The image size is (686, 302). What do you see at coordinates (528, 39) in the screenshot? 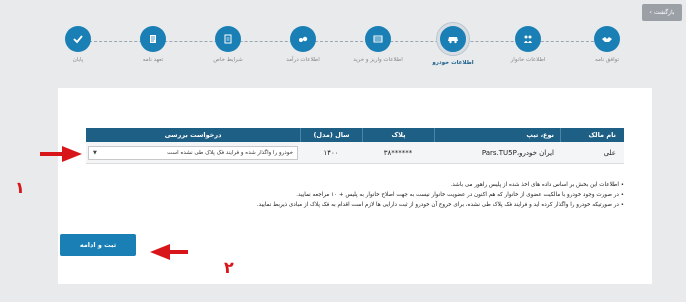
I see `family-icon` at bounding box center [528, 39].